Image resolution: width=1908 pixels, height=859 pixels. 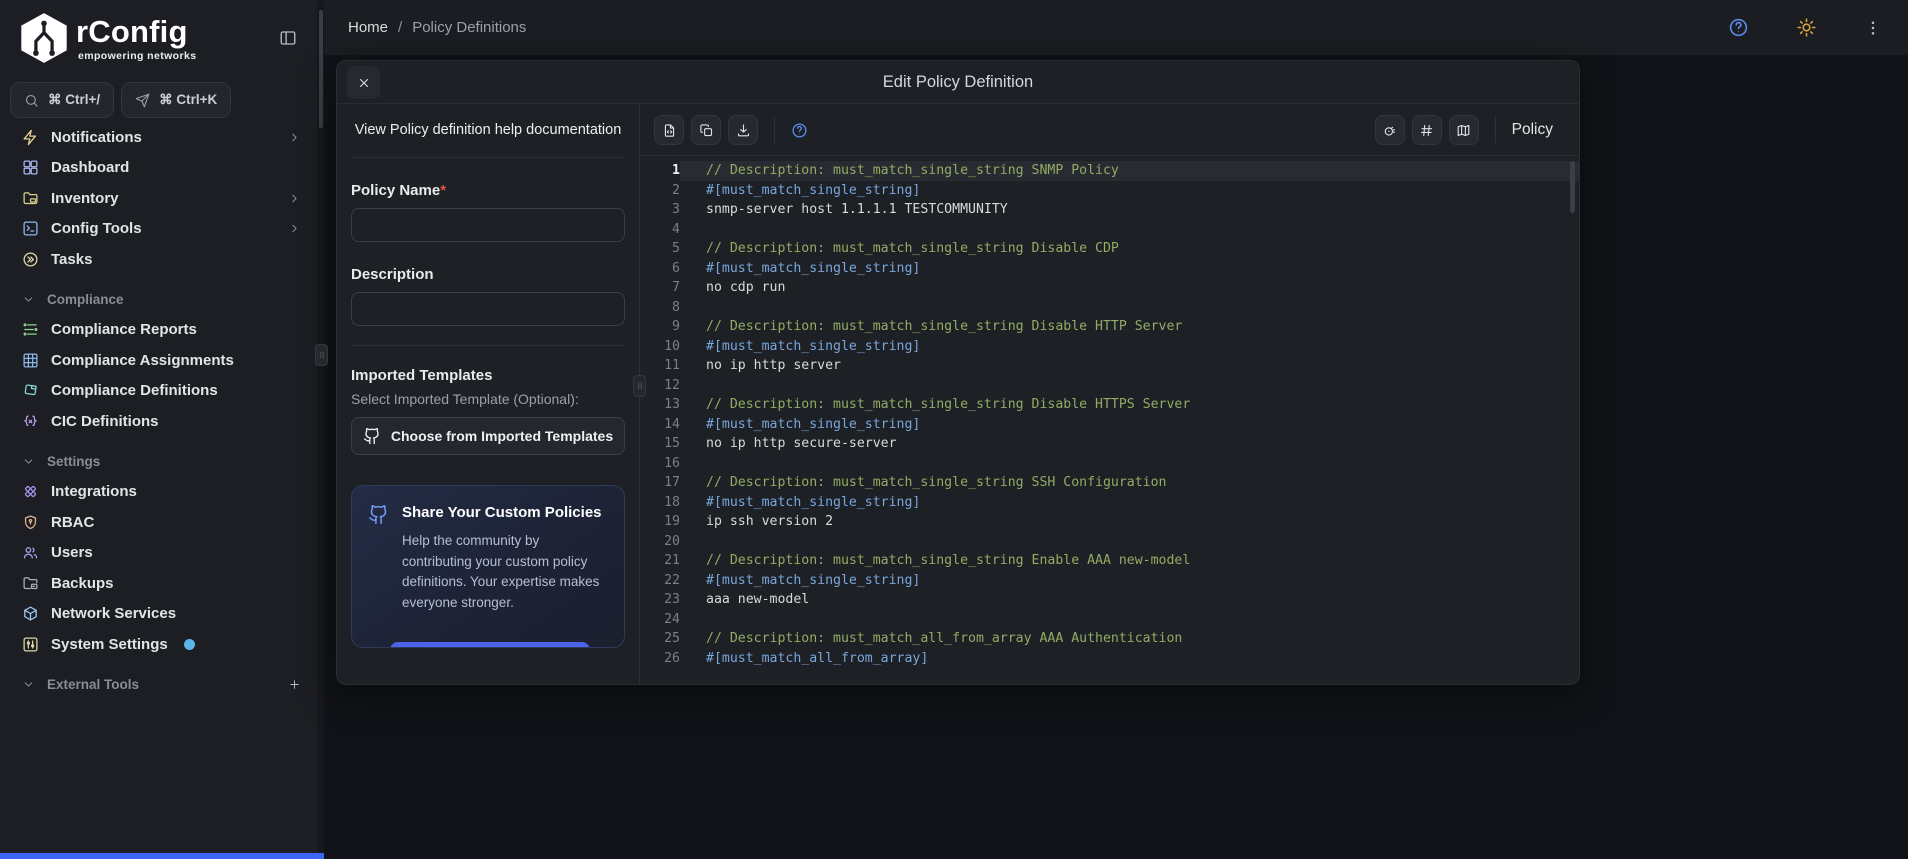 What do you see at coordinates (30, 198) in the screenshot?
I see `folder-box-icon` at bounding box center [30, 198].